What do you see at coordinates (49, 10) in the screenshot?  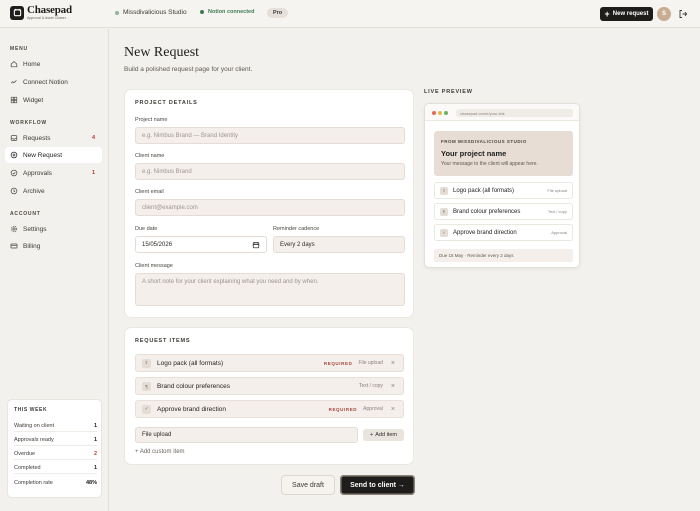 I see `app-name: Chasepad` at bounding box center [49, 10].